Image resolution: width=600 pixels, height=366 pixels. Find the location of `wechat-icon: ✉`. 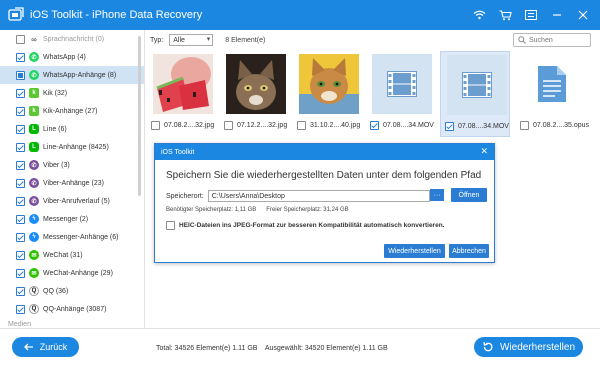

wechat-icon: ✉ is located at coordinates (34, 273).